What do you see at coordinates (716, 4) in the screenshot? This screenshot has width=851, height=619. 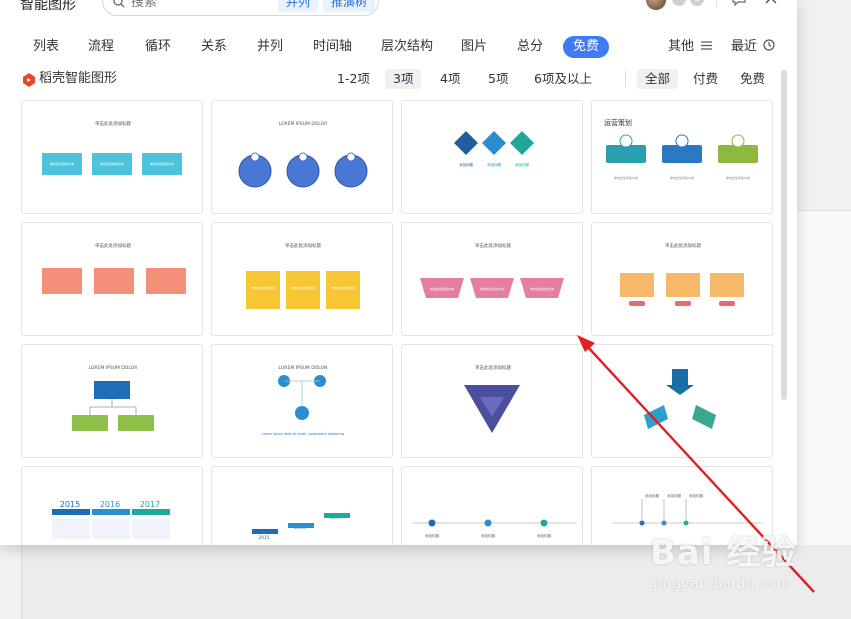 I see `header-divider` at bounding box center [716, 4].